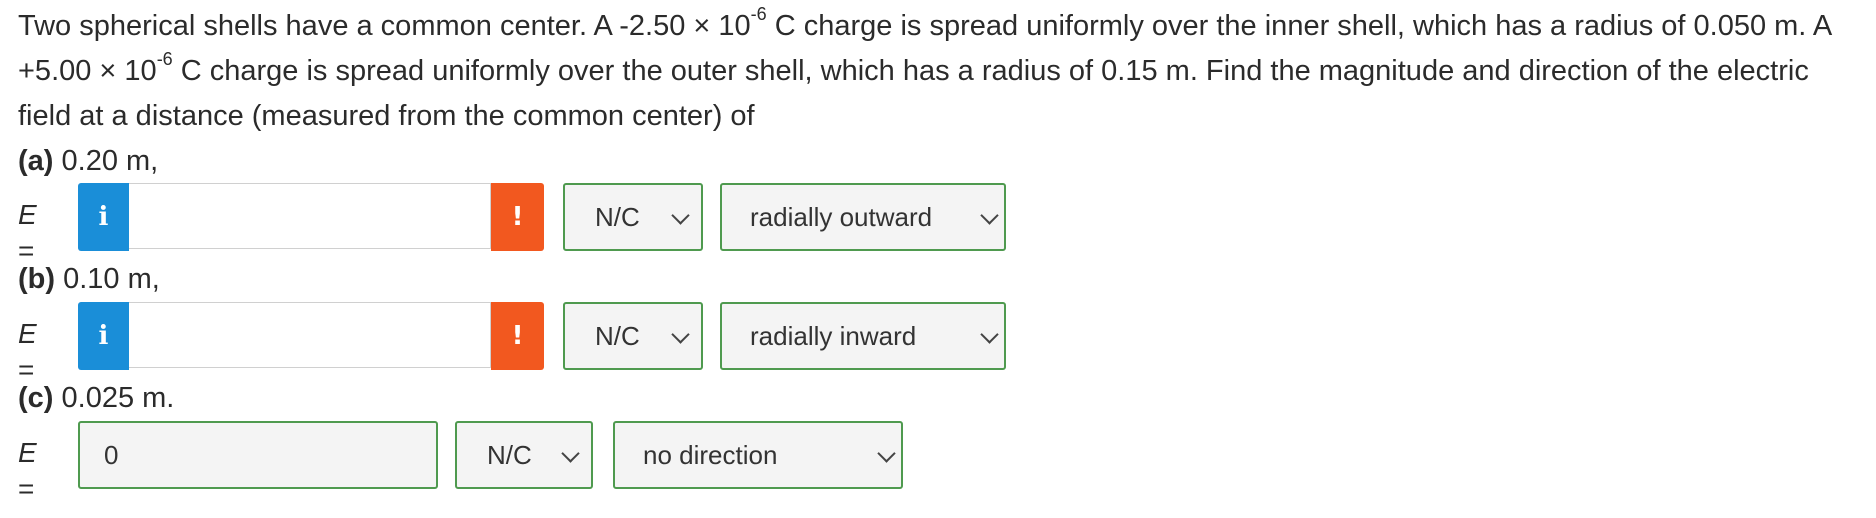  Describe the element at coordinates (36, 398) in the screenshot. I see `part-c-tag: (c)` at that location.